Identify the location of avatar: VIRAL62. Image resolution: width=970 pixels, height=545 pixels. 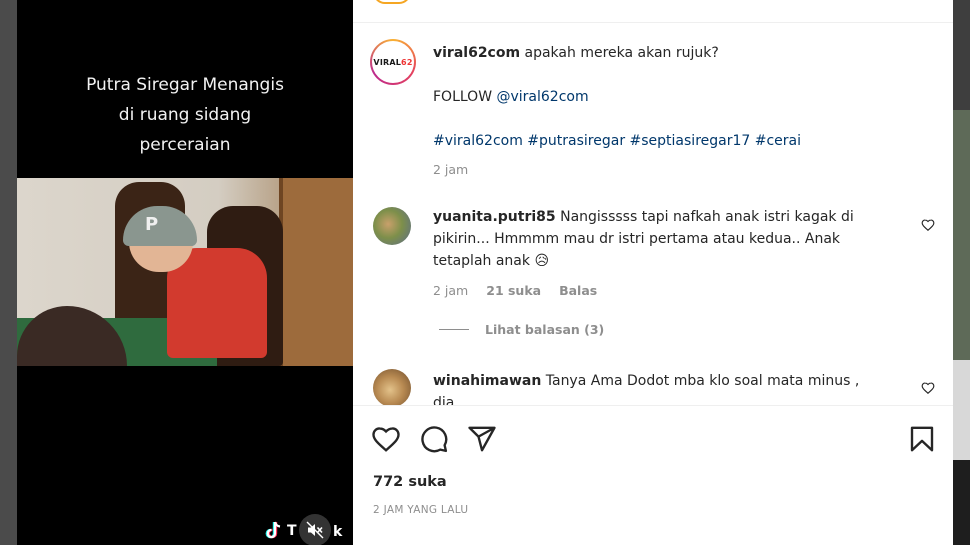
(393, 62).